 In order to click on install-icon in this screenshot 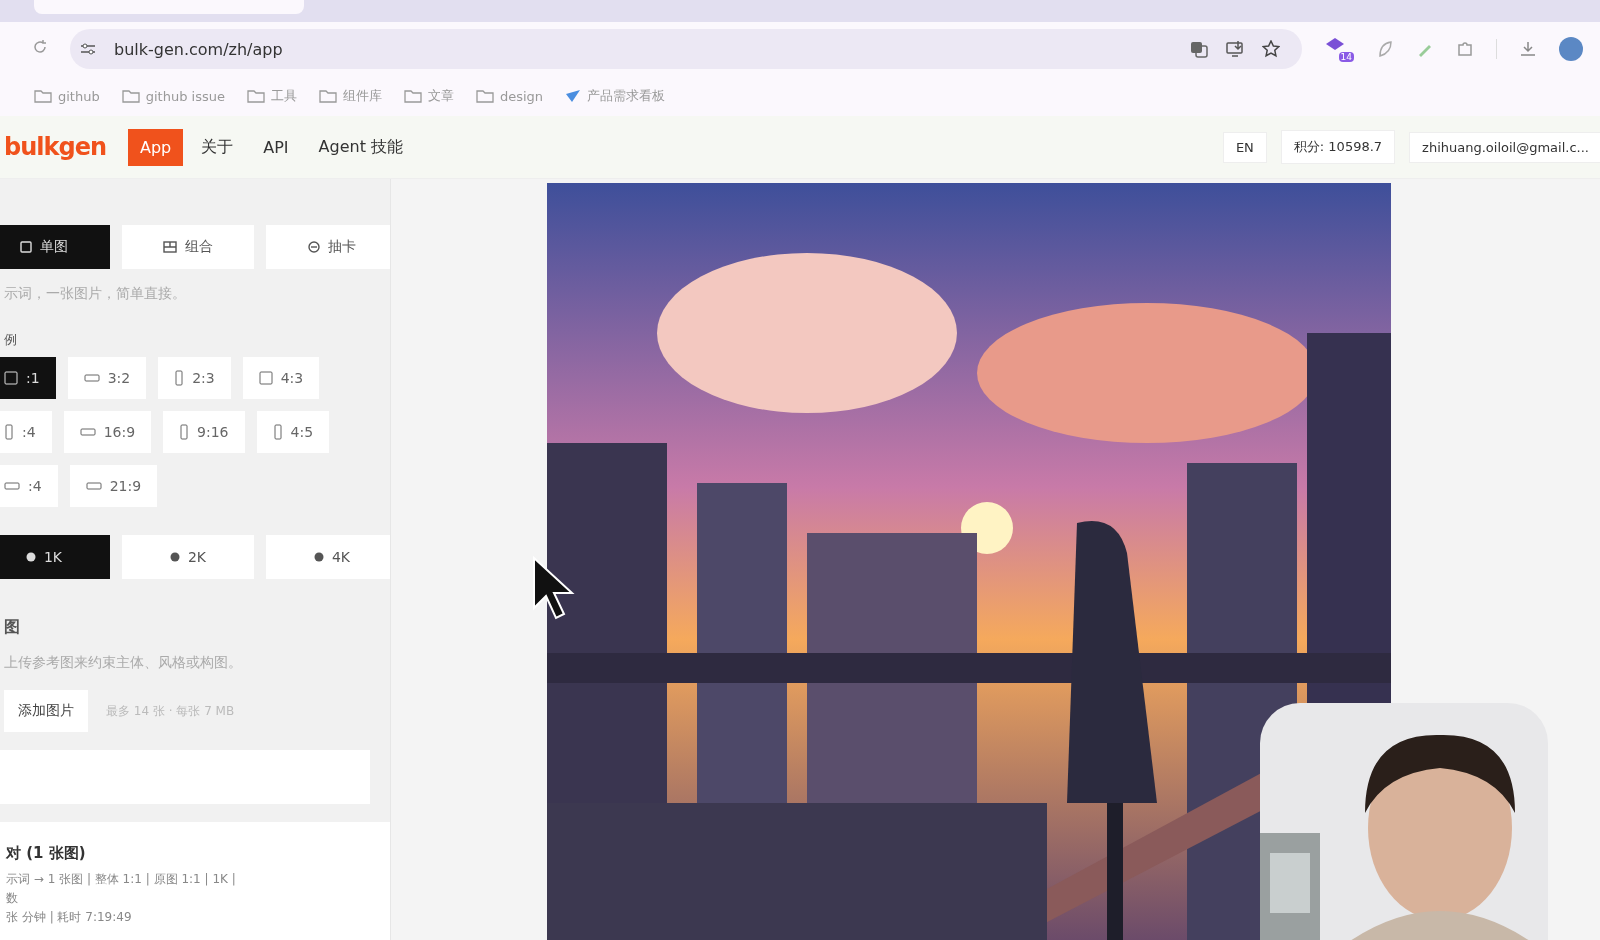, I will do `click(1235, 49)`.